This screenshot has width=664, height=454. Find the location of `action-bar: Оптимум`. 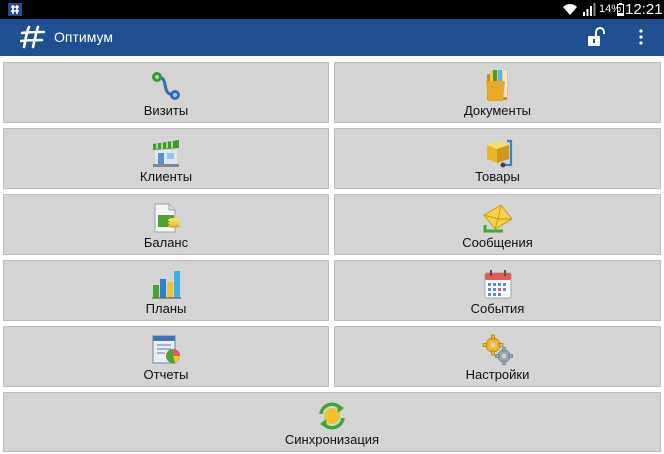

action-bar: Оптимум is located at coordinates (332, 37).